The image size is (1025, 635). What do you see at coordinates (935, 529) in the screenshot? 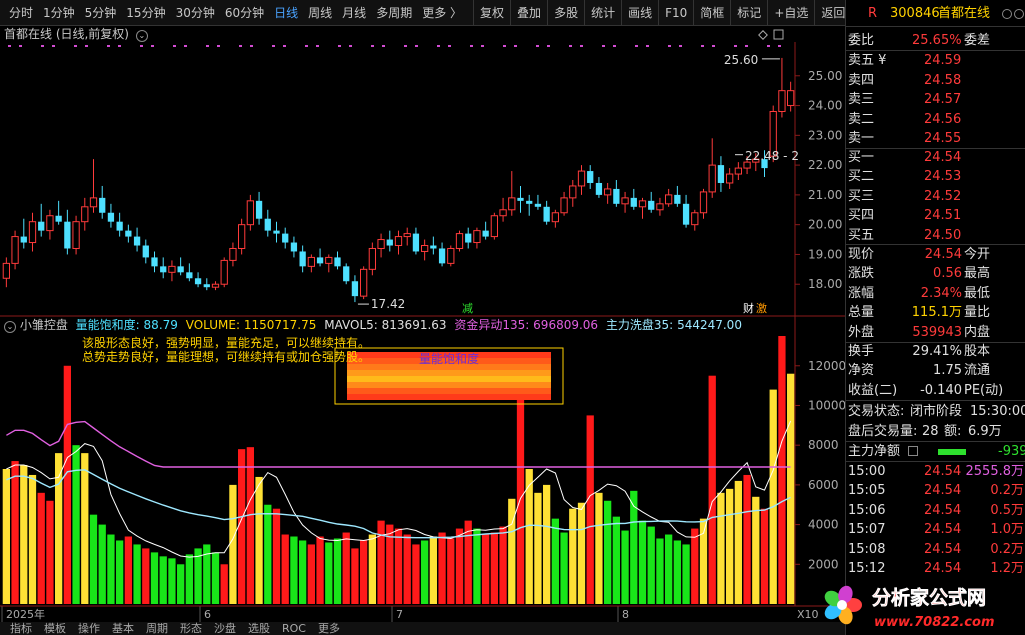
I see `tick-row-3: 15:07 24.54 1.0万` at bounding box center [935, 529].